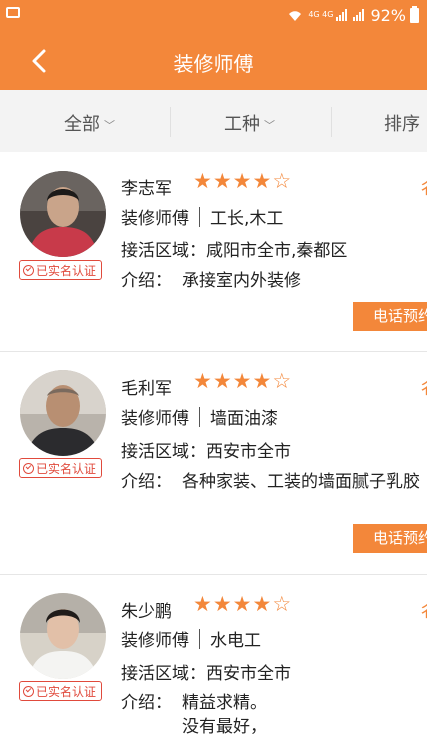 The image size is (427, 739). What do you see at coordinates (295, 15) in the screenshot?
I see `wifi-icon` at bounding box center [295, 15].